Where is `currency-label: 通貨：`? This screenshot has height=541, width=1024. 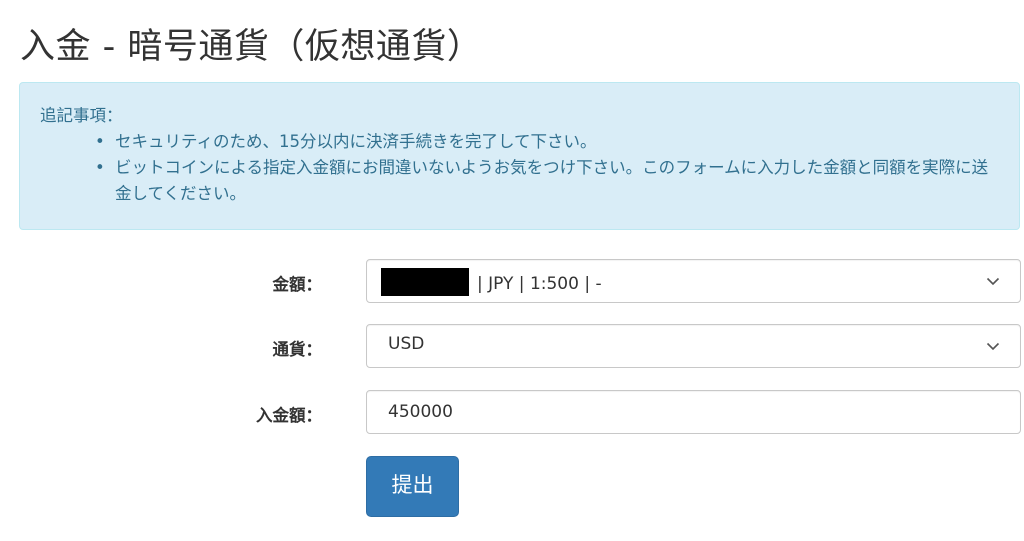
currency-label: 通貨： is located at coordinates (297, 349).